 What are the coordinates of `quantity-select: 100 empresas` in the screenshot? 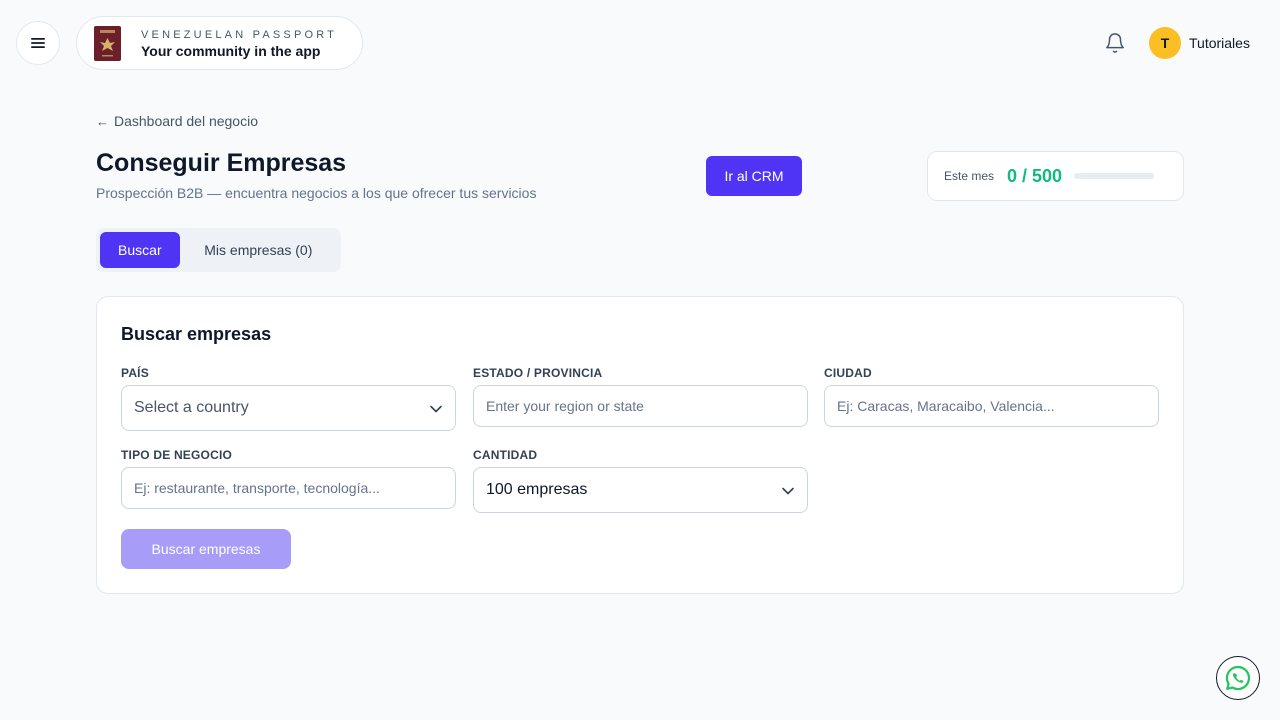 It's located at (640, 490).